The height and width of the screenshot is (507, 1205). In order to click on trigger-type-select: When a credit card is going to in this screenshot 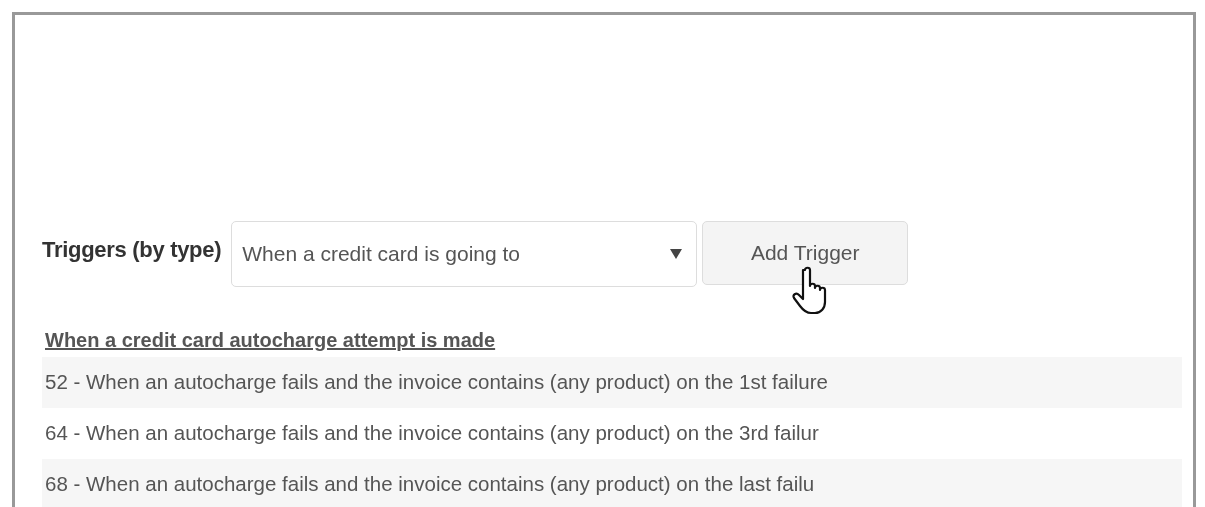, I will do `click(464, 254)`.